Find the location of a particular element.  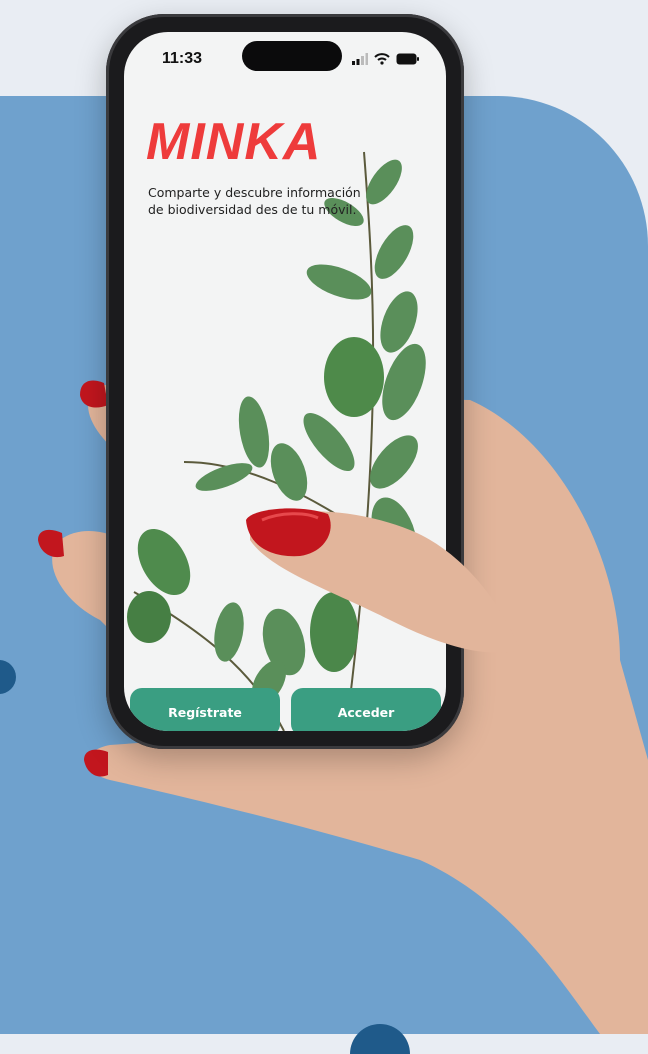

dynamic-island is located at coordinates (292, 56).